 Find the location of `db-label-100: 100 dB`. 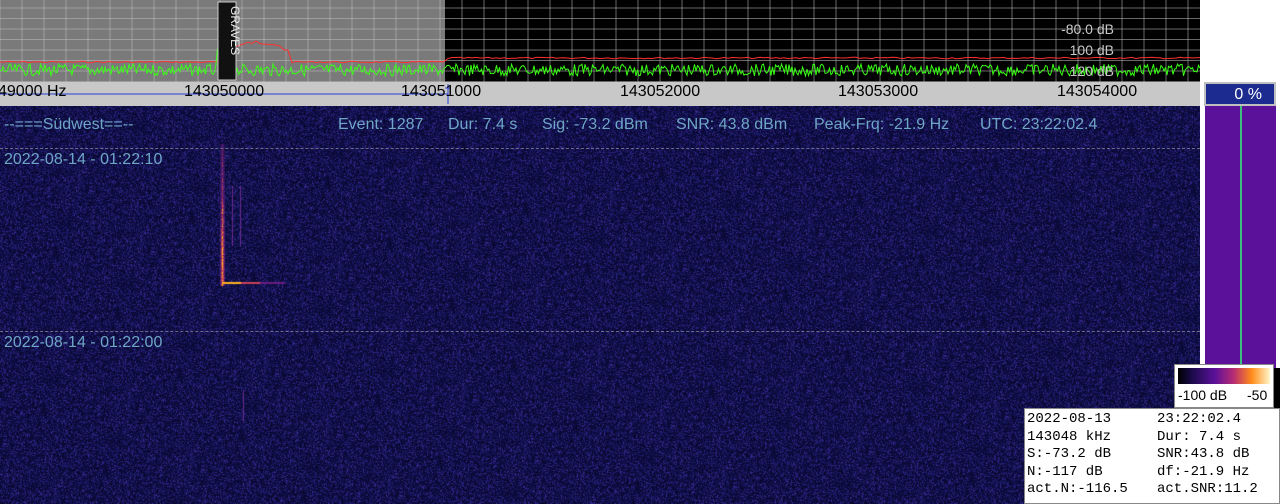

db-label-100: 100 dB is located at coordinates (1091, 50).